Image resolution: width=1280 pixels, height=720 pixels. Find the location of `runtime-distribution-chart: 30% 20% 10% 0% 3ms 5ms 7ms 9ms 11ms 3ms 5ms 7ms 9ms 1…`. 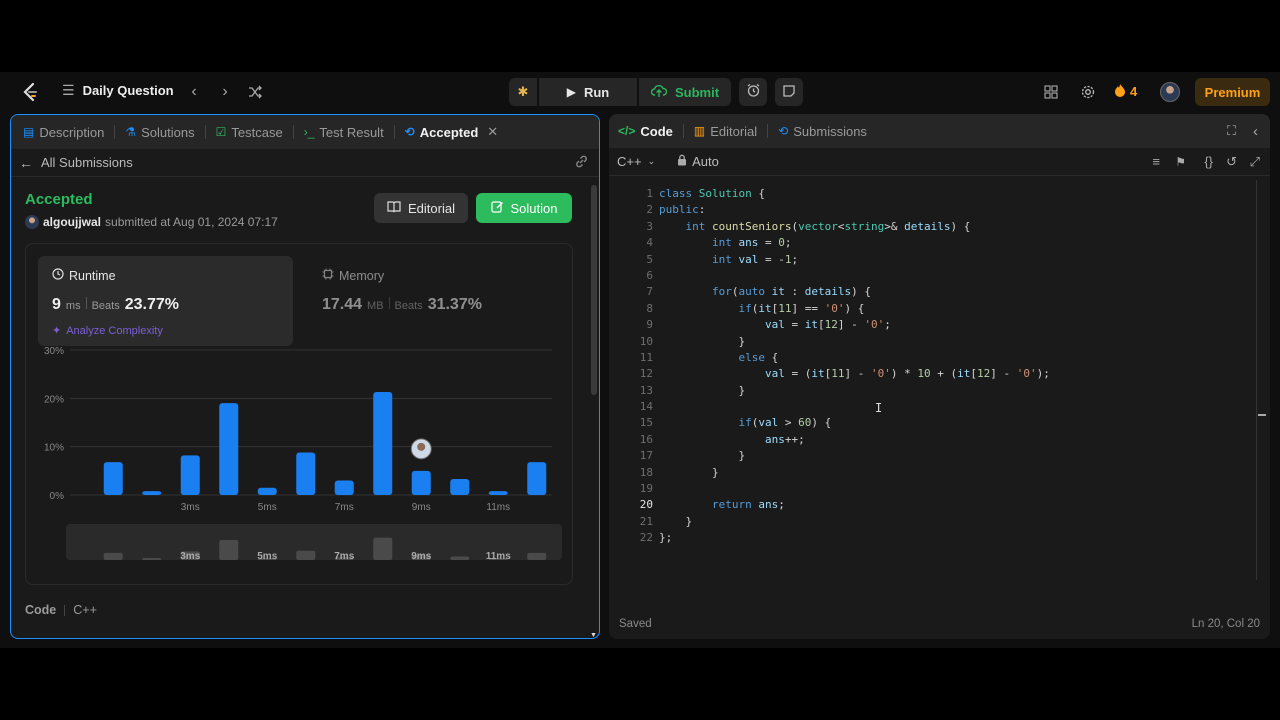

runtime-distribution-chart: 30% 20% 10% 0% 3ms 5ms 7ms 9ms 11ms 3ms 5ms 7ms 9ms 1… is located at coordinates (303, 454).